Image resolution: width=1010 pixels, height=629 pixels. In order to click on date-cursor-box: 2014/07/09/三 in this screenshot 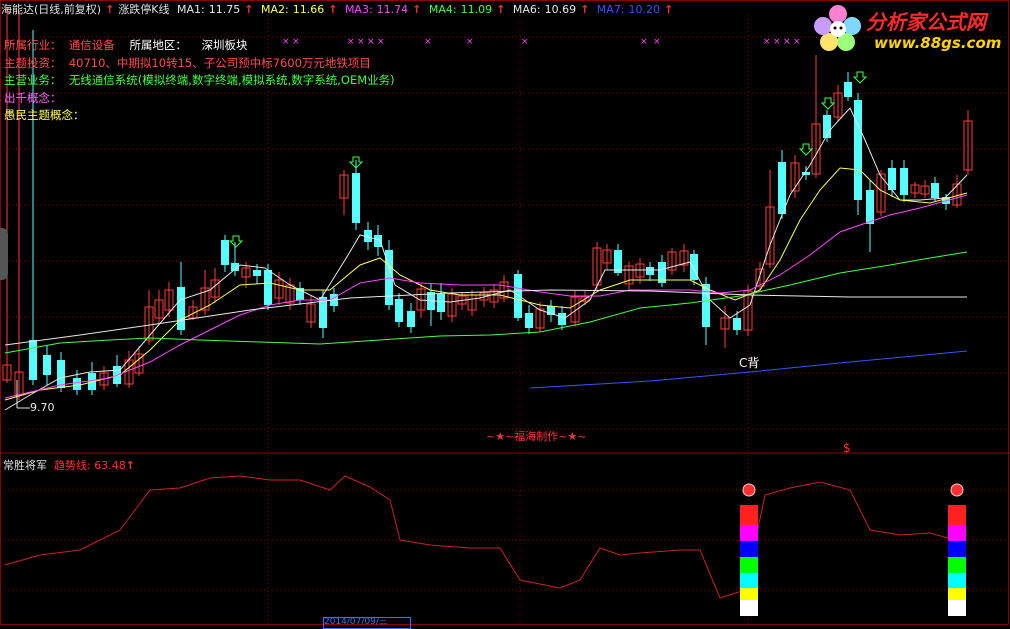, I will do `click(367, 623)`.